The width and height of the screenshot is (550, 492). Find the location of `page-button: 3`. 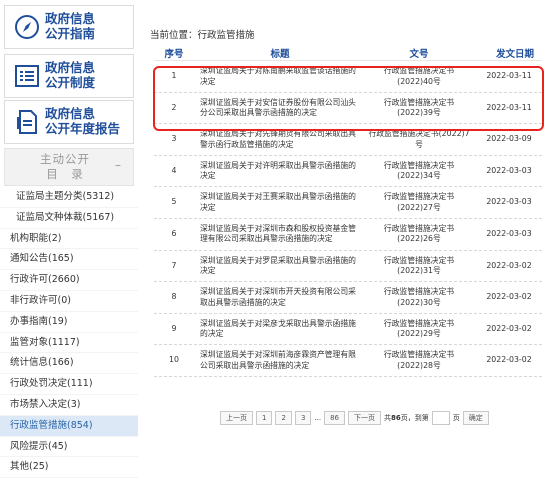

page-button: 3 is located at coordinates (303, 418).